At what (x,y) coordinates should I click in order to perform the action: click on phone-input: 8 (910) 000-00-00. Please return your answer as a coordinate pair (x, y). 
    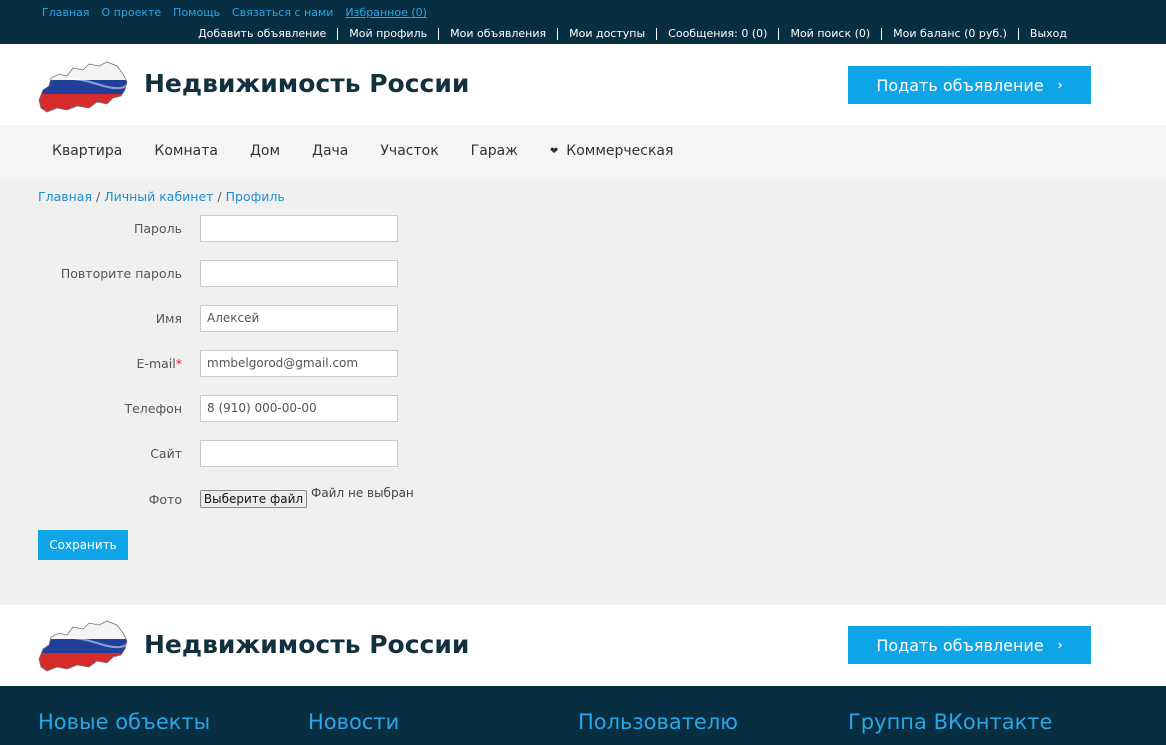
    Looking at the image, I should click on (299, 408).